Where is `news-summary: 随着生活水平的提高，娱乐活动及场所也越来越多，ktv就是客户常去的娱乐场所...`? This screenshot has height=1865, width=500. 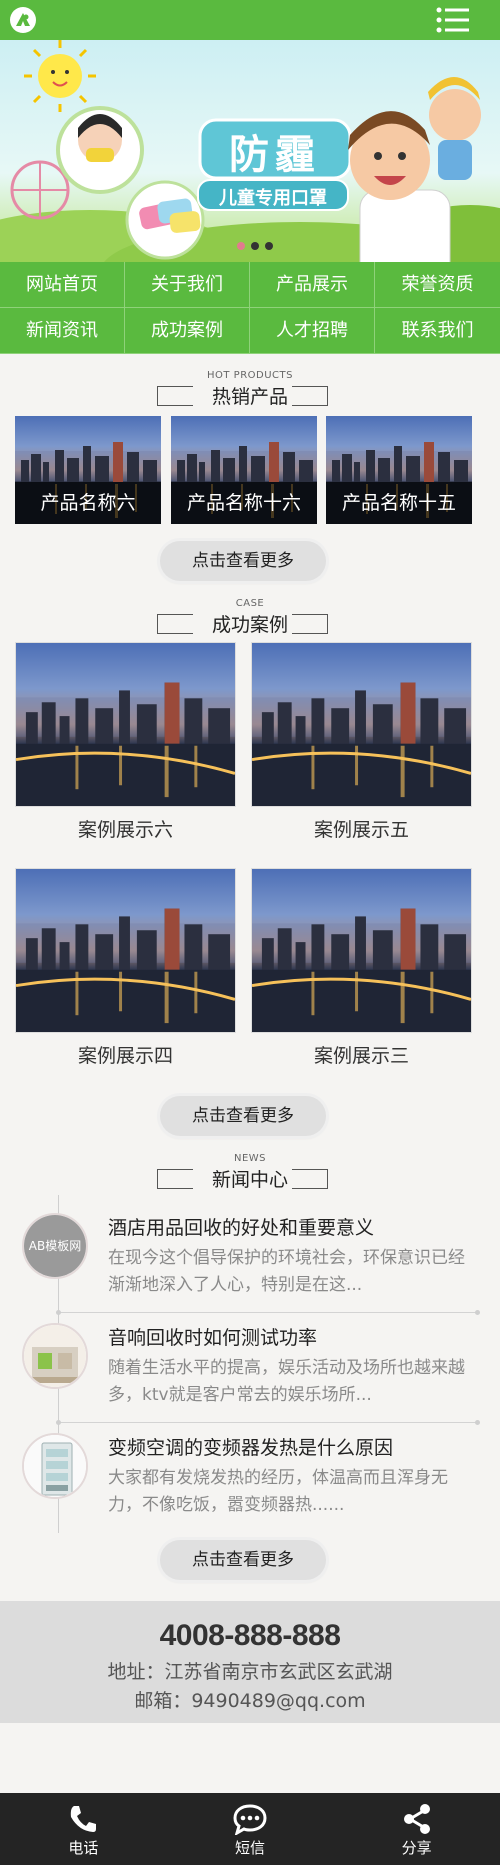
news-summary: 随着生活水平的提高，娱乐活动及场所也越来越多，ktv就是客户常去的娱乐场所... is located at coordinates (286, 1381).